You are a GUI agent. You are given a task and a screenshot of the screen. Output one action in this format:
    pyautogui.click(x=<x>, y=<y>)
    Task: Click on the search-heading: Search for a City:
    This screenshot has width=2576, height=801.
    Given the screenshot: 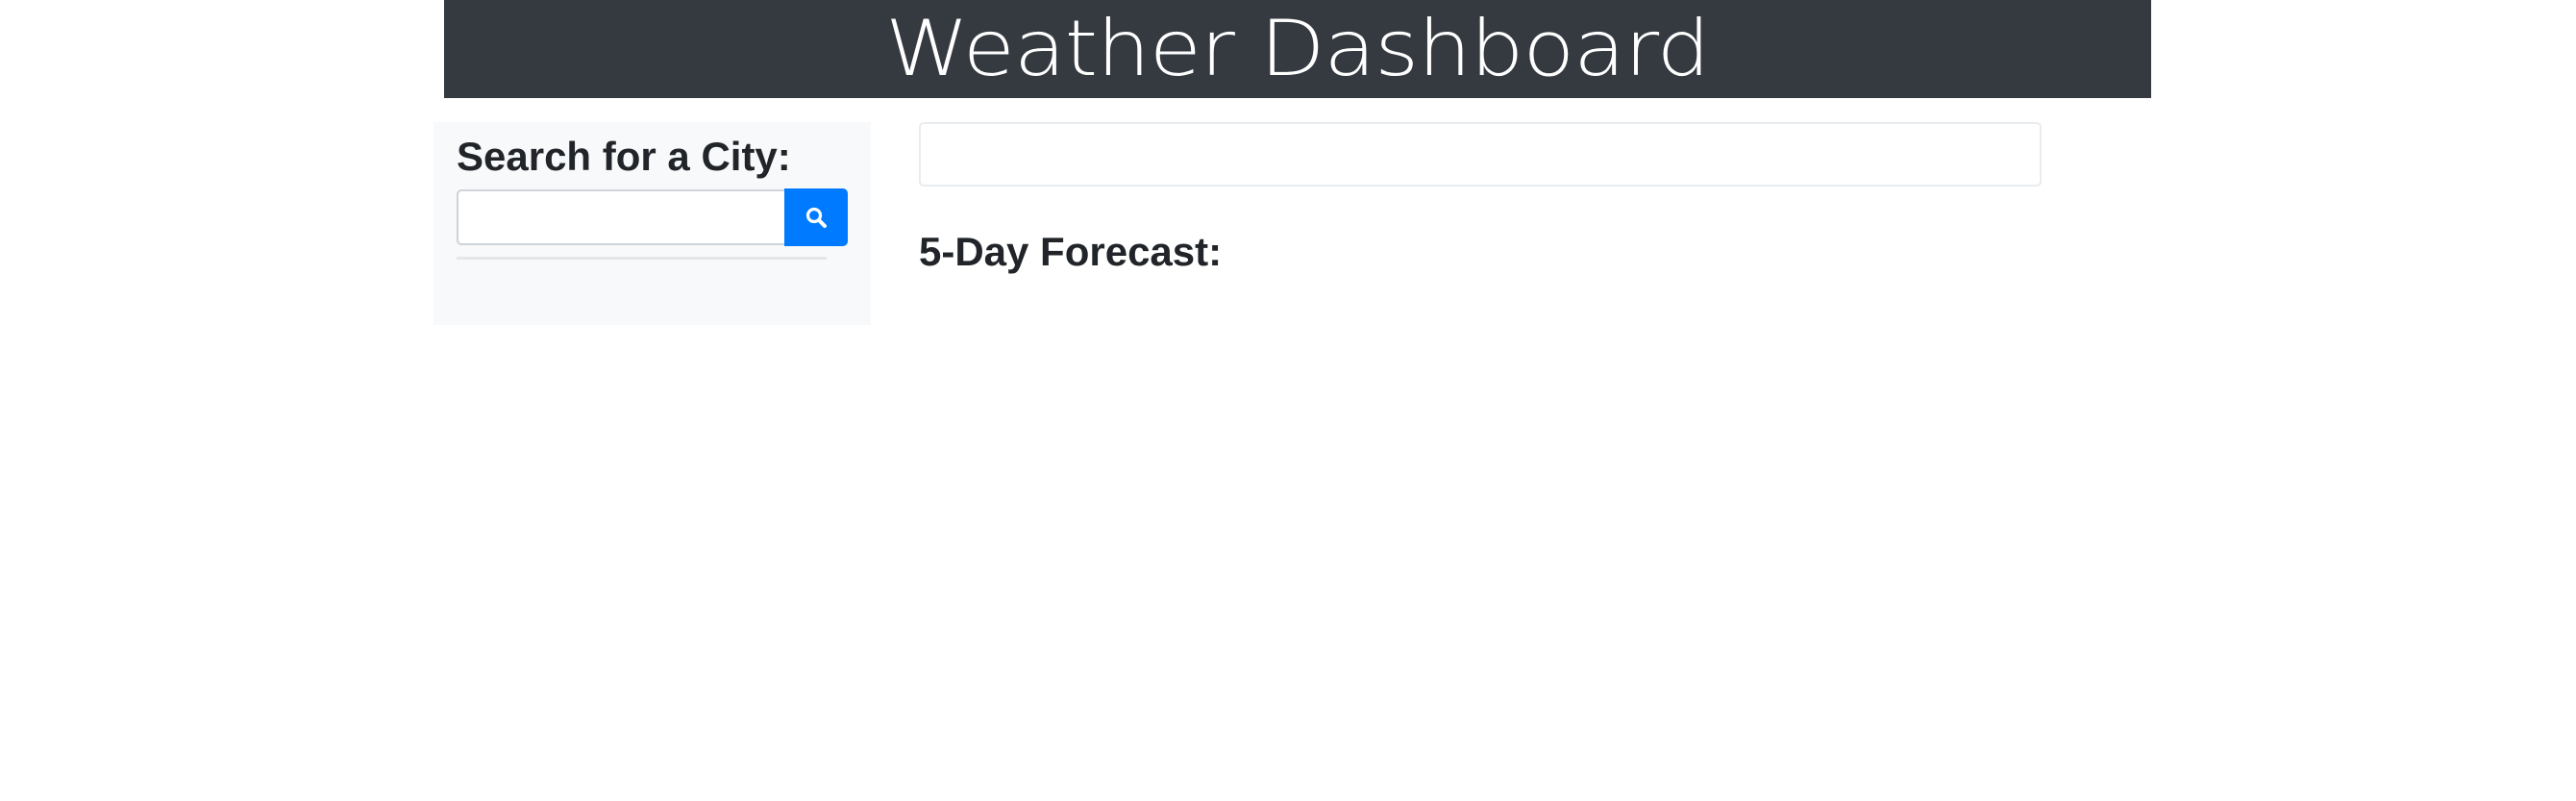 What is the action you would take?
    pyautogui.click(x=624, y=156)
    